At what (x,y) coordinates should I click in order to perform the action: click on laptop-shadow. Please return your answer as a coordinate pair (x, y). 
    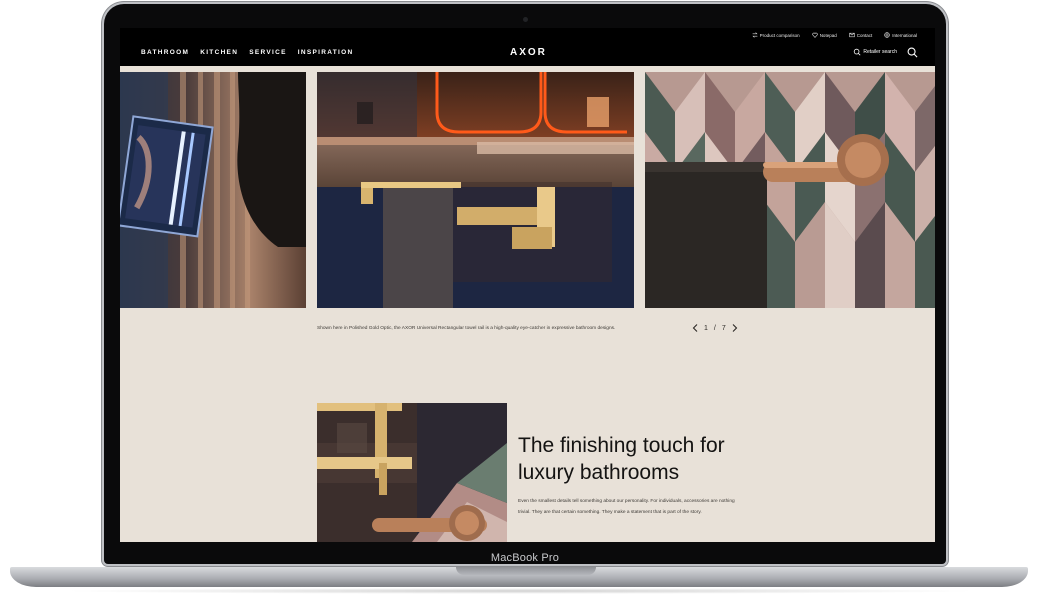
    Looking at the image, I should click on (520, 591).